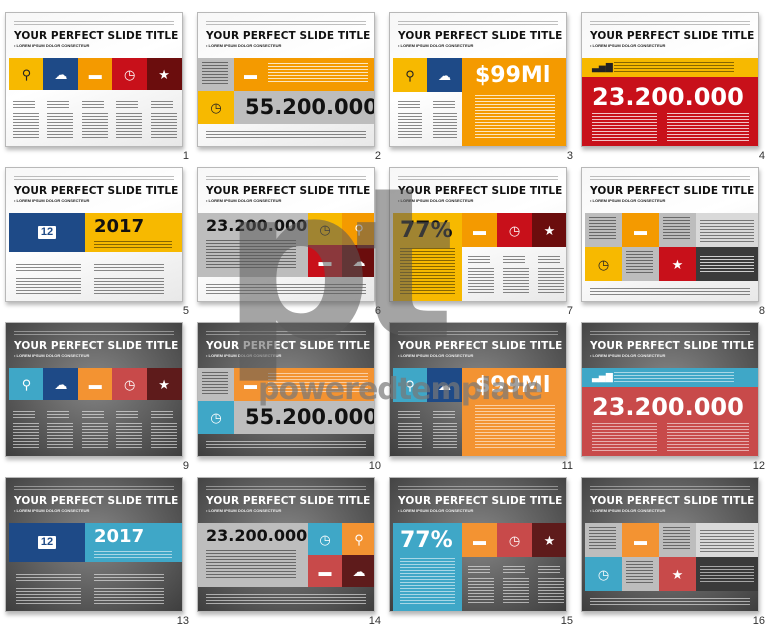 The width and height of the screenshot is (770, 630). I want to click on slide-number: 9, so click(185, 466).